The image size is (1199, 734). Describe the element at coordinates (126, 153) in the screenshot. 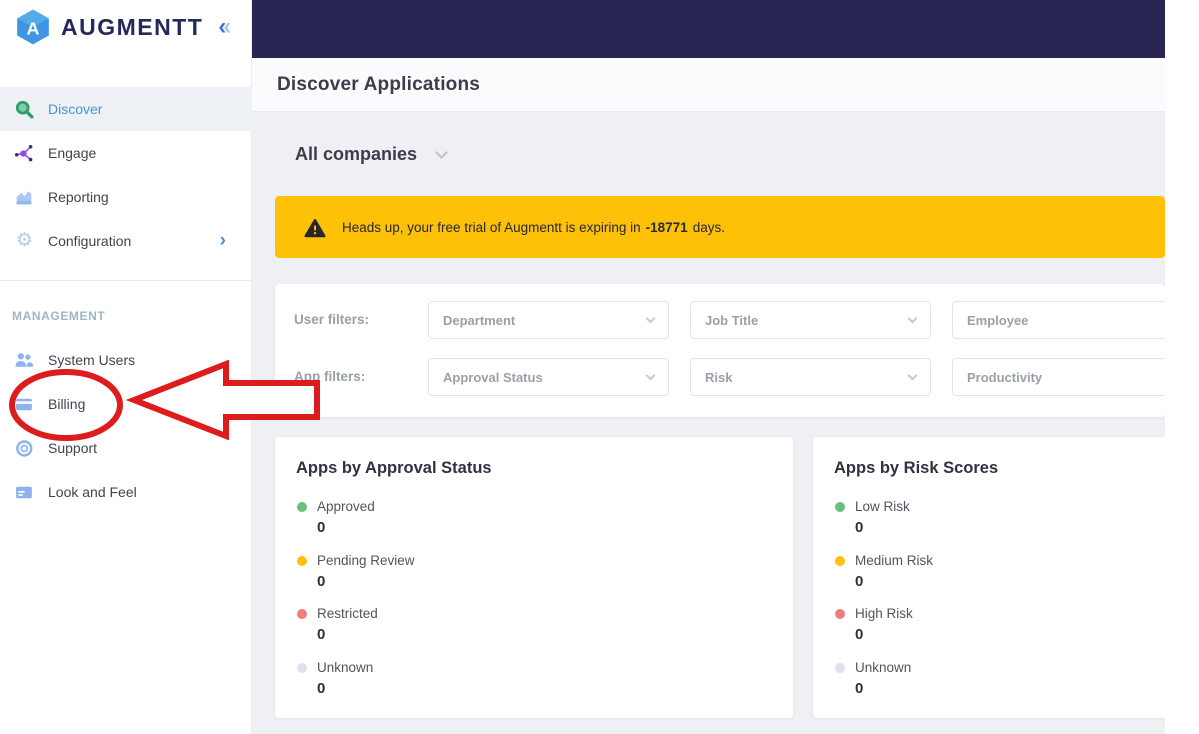

I see `sidebar-item-engage: Engage` at that location.